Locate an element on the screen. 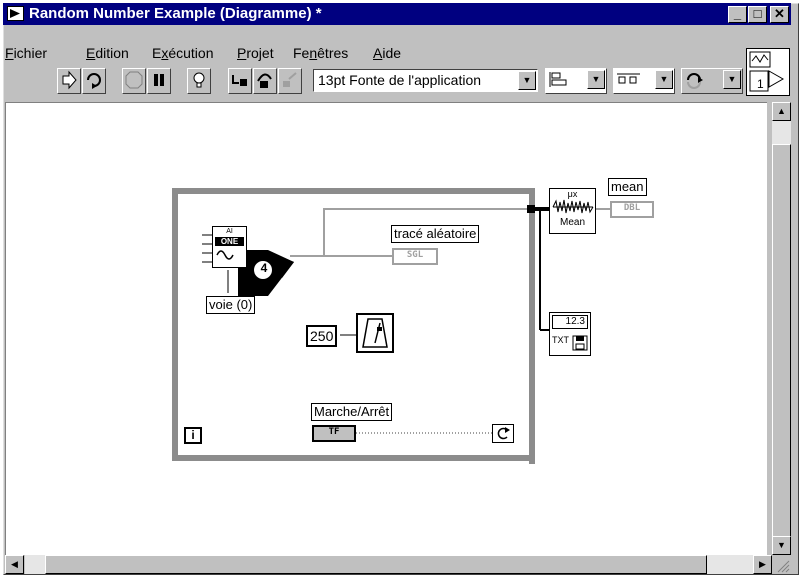 Image resolution: width=802 pixels, height=579 pixels. file-vi-number: 12.3 is located at coordinates (570, 322).